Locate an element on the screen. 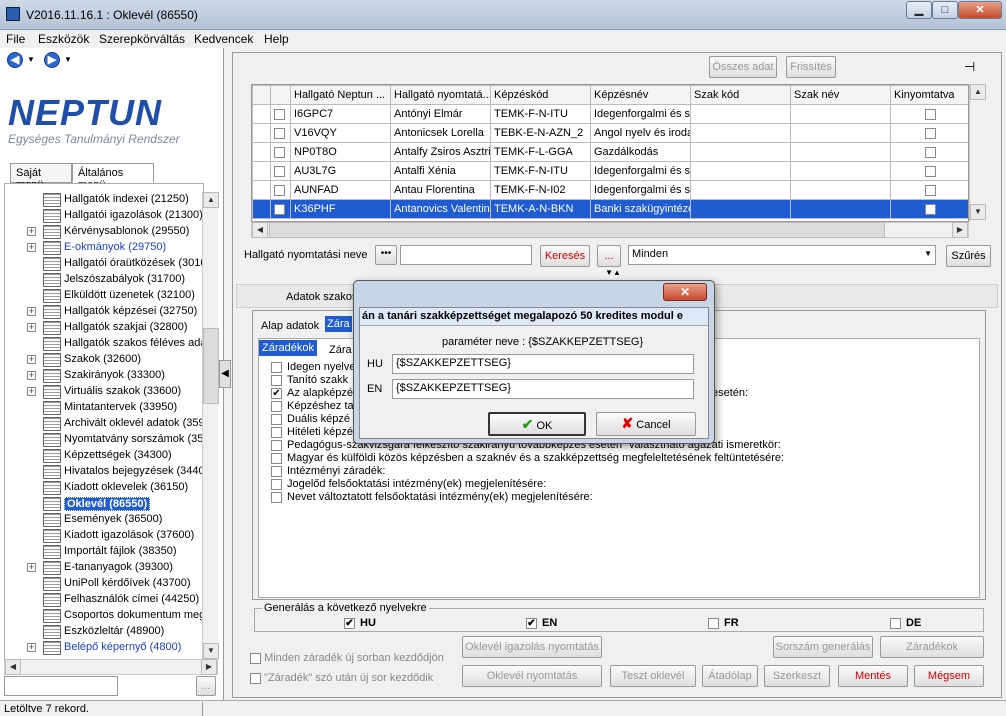 This screenshot has height=716, width=1006. refresh-button: Frissítés is located at coordinates (811, 67).